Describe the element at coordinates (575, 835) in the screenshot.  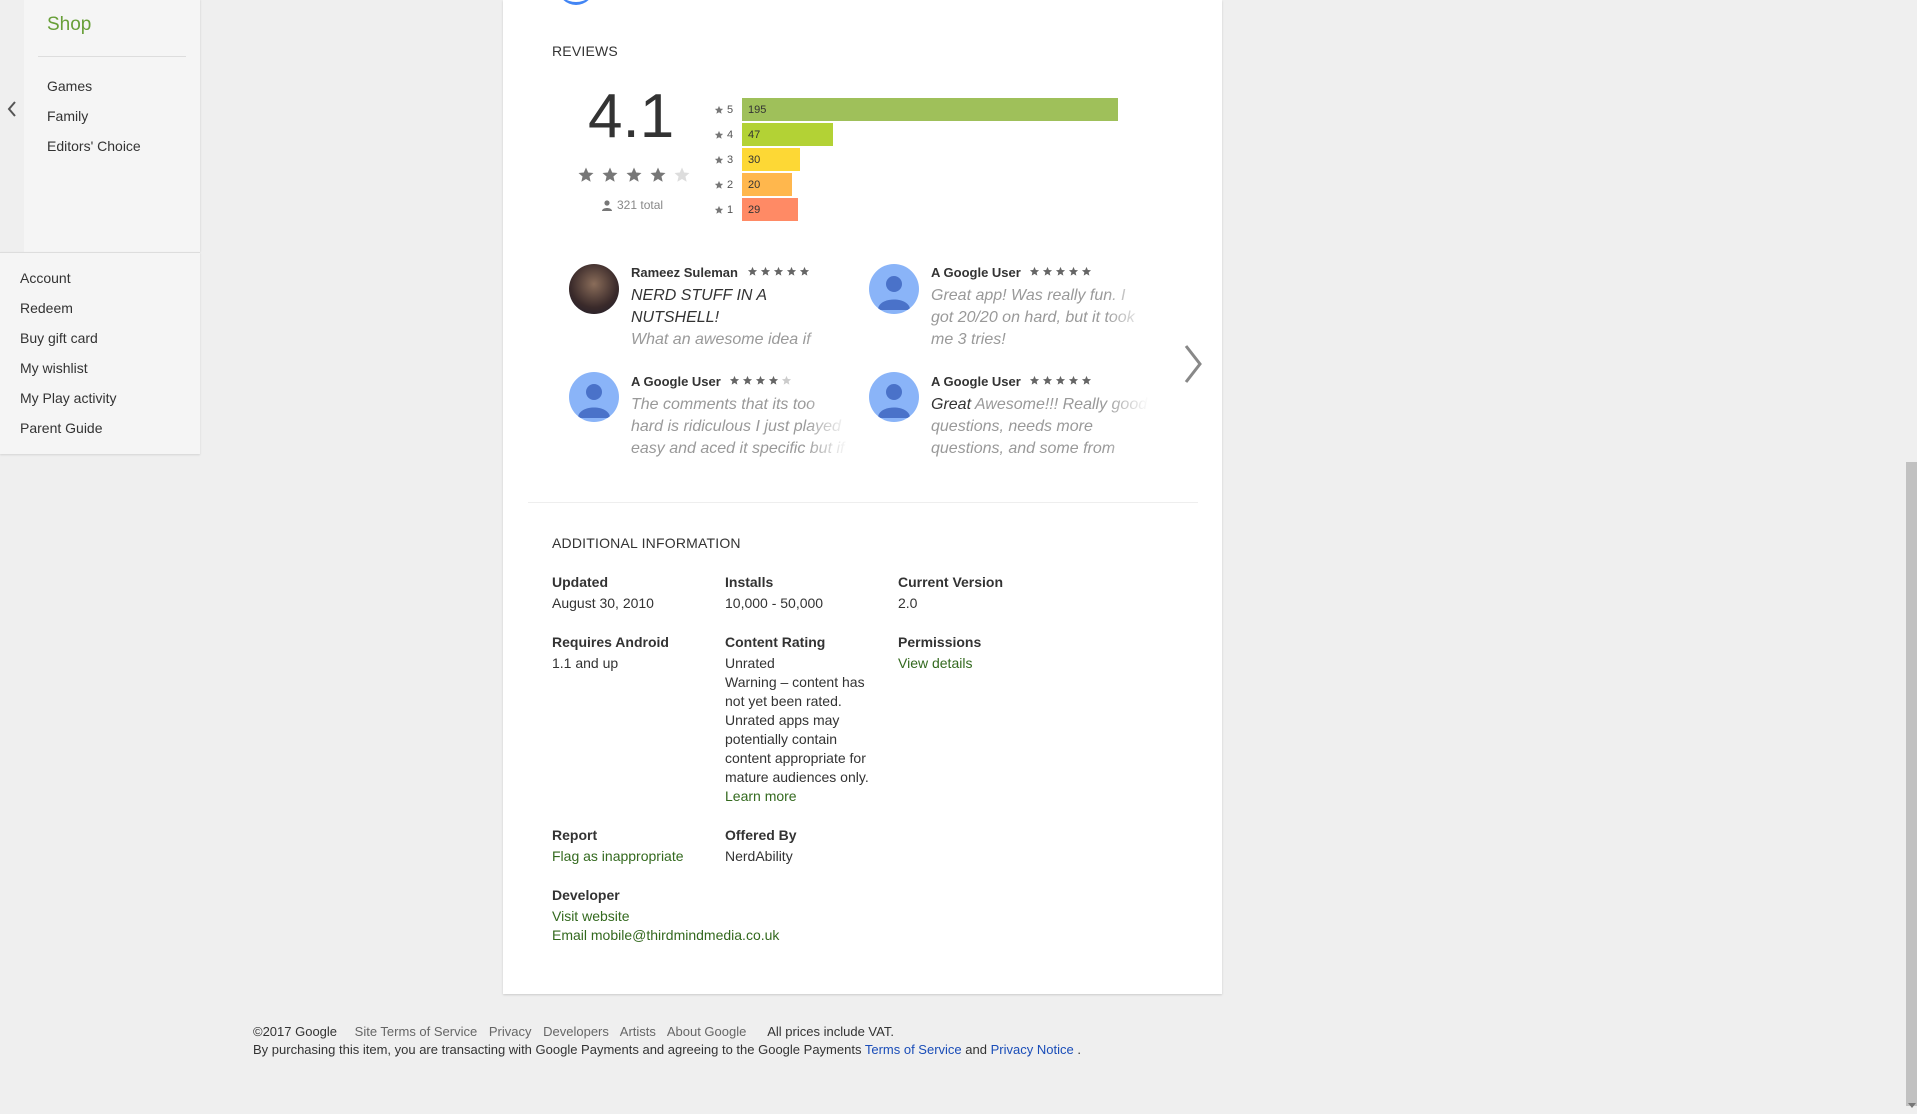
I see `report-label: Report` at that location.